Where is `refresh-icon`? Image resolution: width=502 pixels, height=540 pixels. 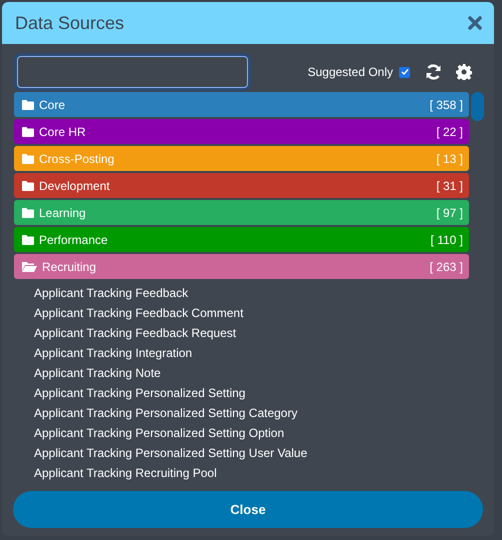 refresh-icon is located at coordinates (433, 72).